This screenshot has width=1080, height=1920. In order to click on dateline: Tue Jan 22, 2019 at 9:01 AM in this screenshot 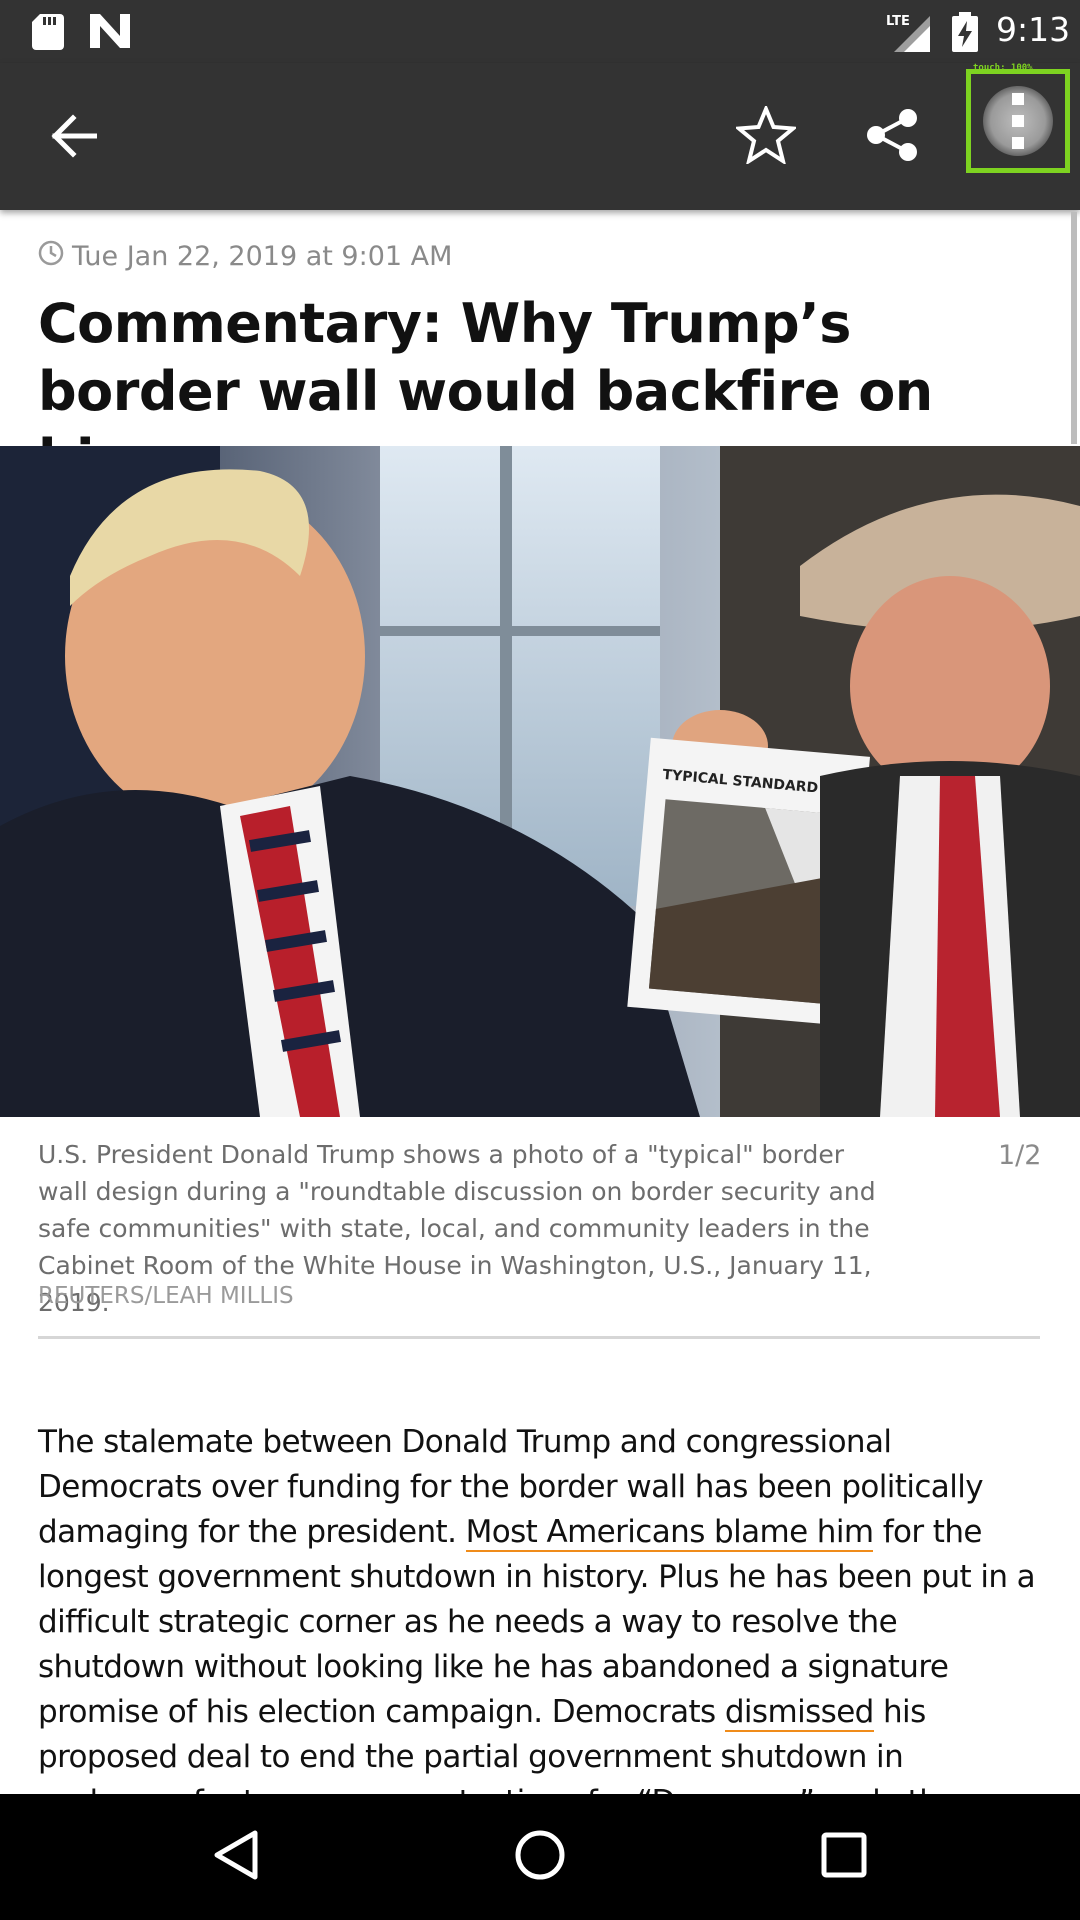, I will do `click(245, 256)`.